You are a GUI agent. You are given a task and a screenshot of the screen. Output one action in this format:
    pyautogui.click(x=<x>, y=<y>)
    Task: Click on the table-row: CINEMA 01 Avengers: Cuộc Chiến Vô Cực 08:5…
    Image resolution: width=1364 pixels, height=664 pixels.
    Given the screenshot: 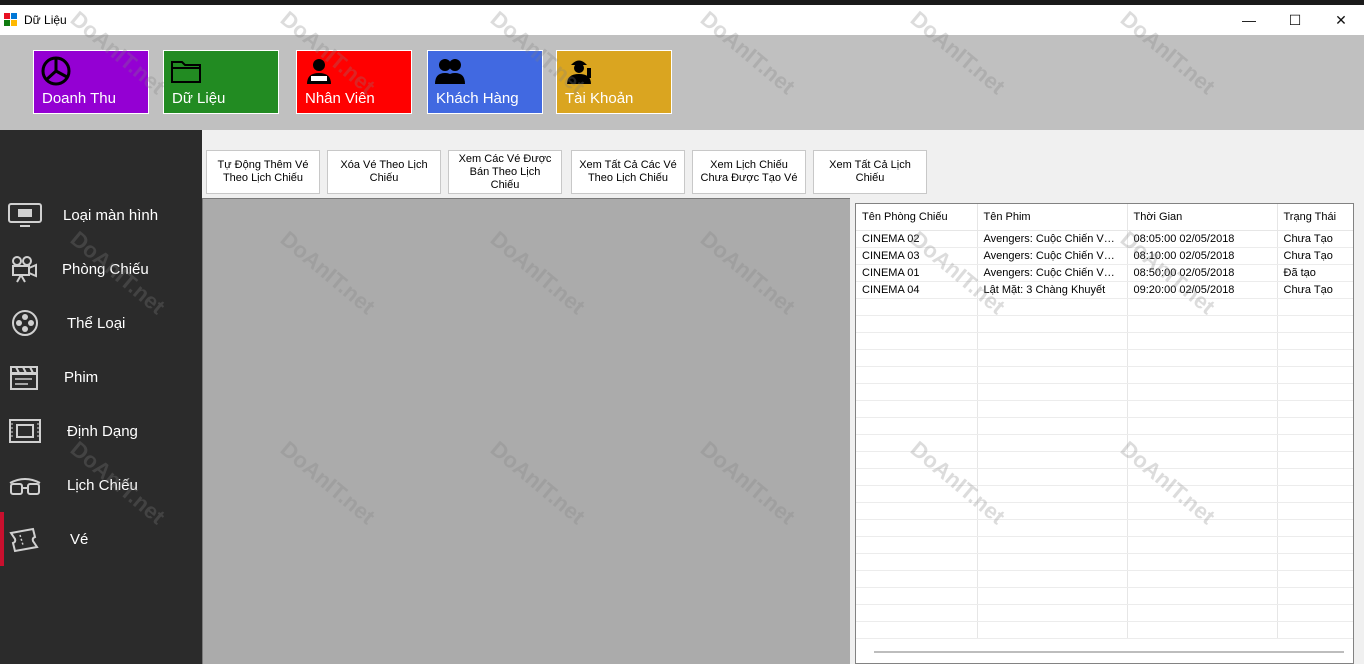 What is the action you would take?
    pyautogui.click(x=1104, y=273)
    